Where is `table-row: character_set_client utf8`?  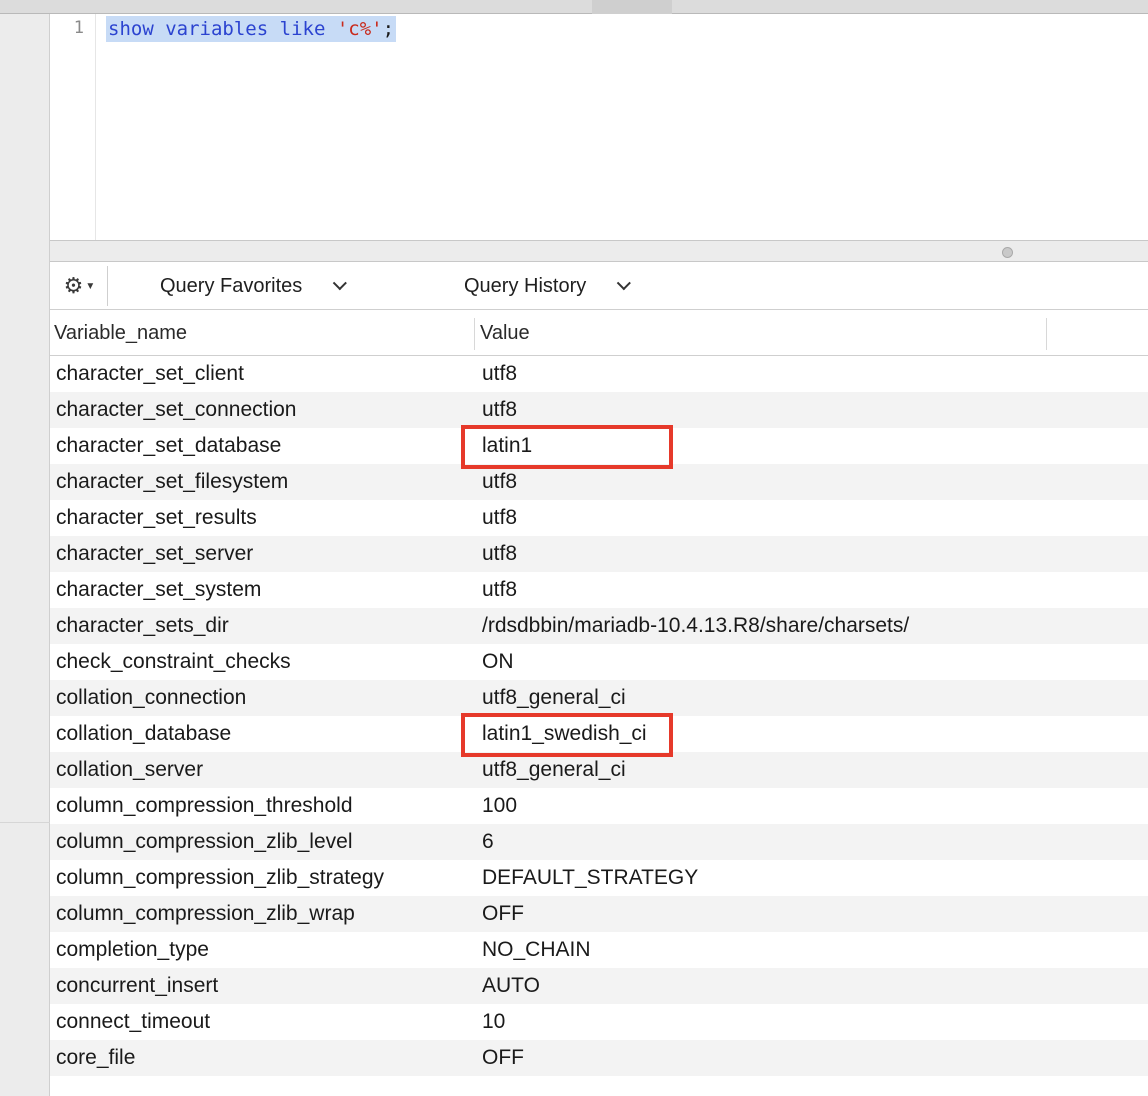
table-row: character_set_client utf8 is located at coordinates (599, 374).